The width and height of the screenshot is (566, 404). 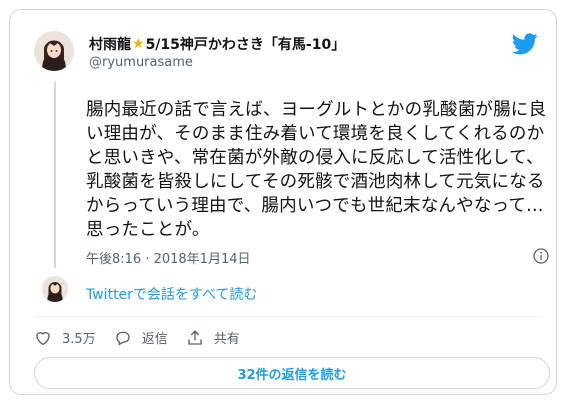 What do you see at coordinates (110, 45) in the screenshot?
I see `author-name-part1: 村雨龍` at bounding box center [110, 45].